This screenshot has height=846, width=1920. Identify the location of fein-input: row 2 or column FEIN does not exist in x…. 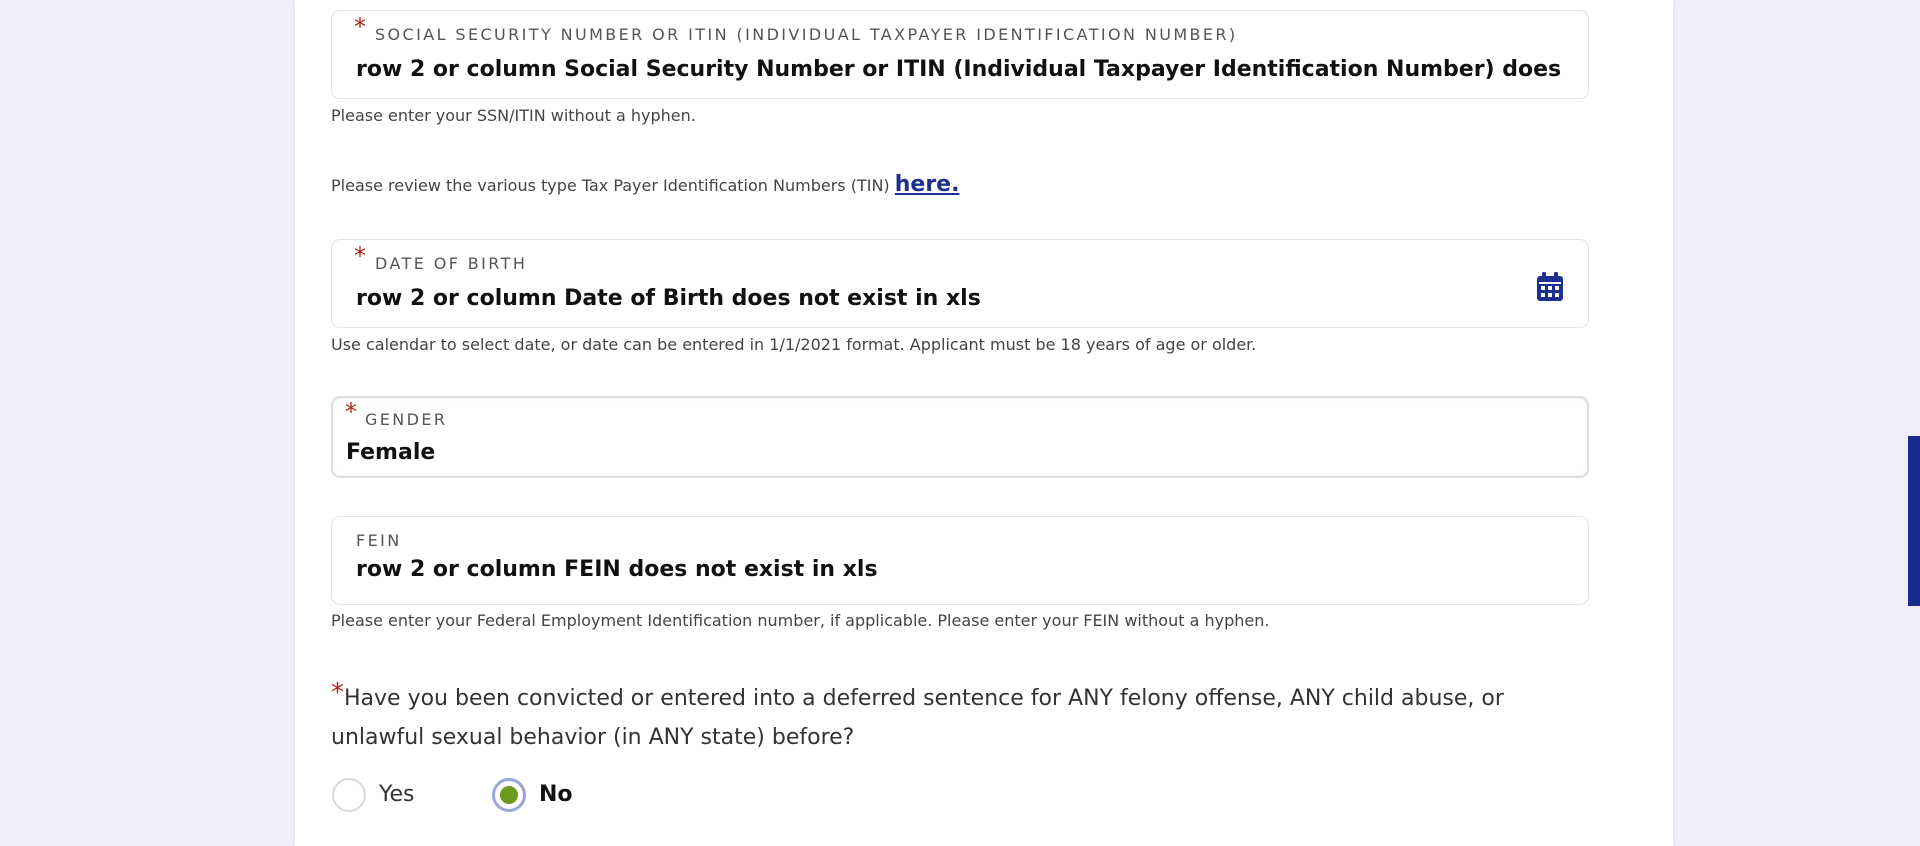
(962, 569).